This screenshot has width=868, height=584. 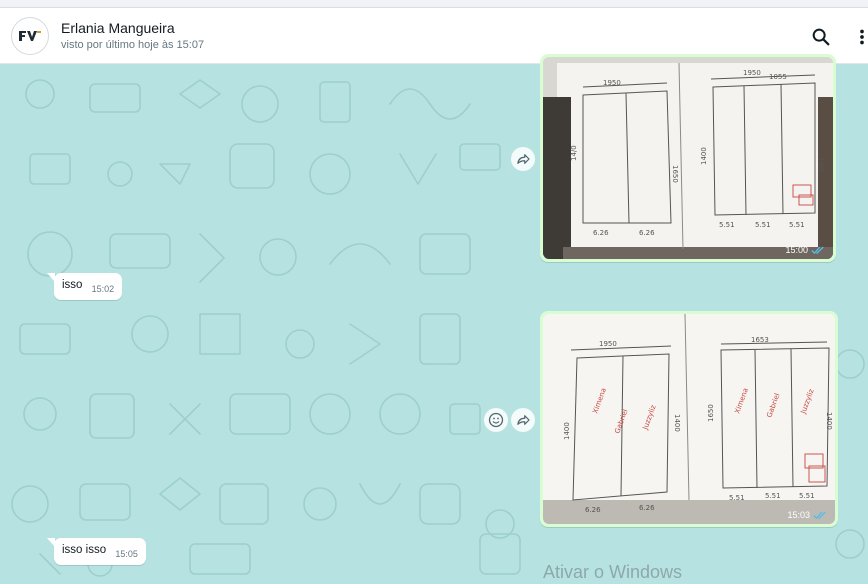 I want to click on message-time: 15:00, so click(x=805, y=250).